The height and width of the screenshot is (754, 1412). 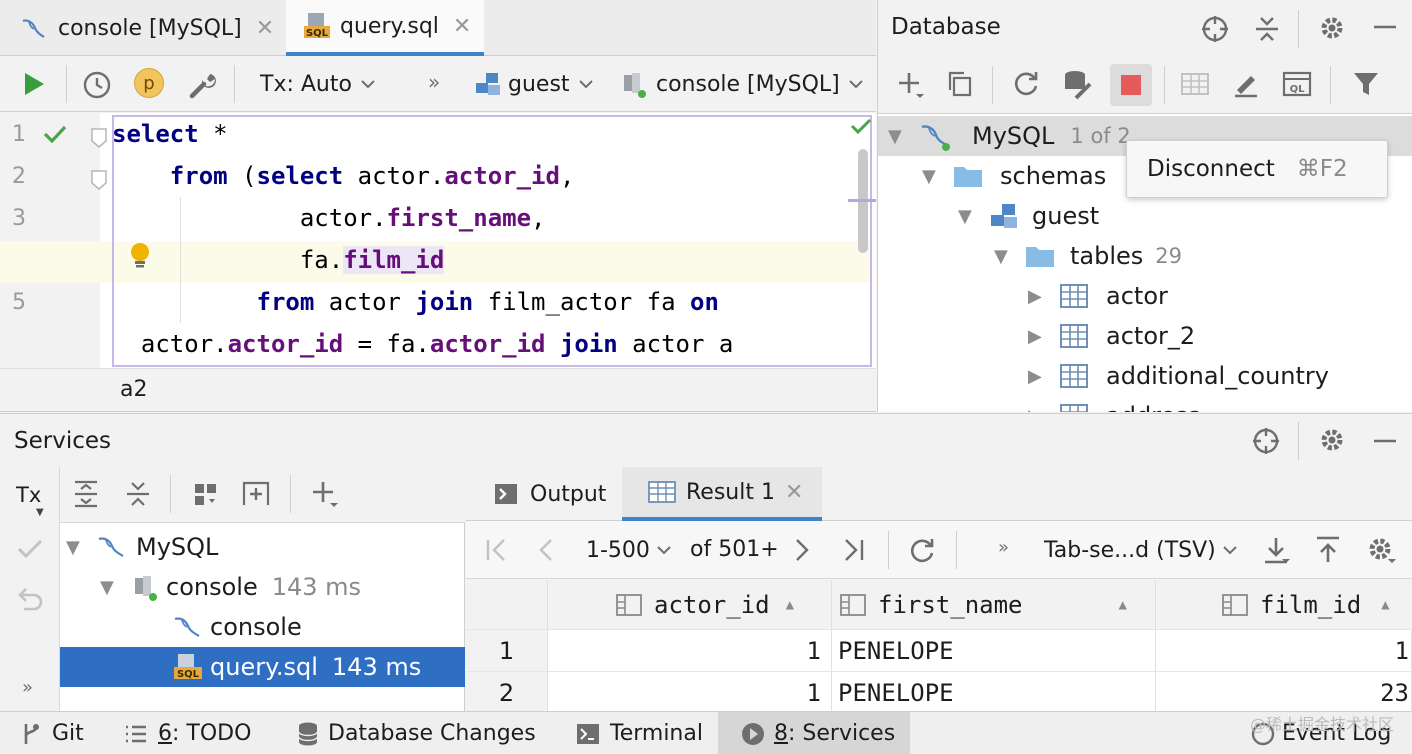 I want to click on query-console-icon: QL, so click(x=1297, y=84).